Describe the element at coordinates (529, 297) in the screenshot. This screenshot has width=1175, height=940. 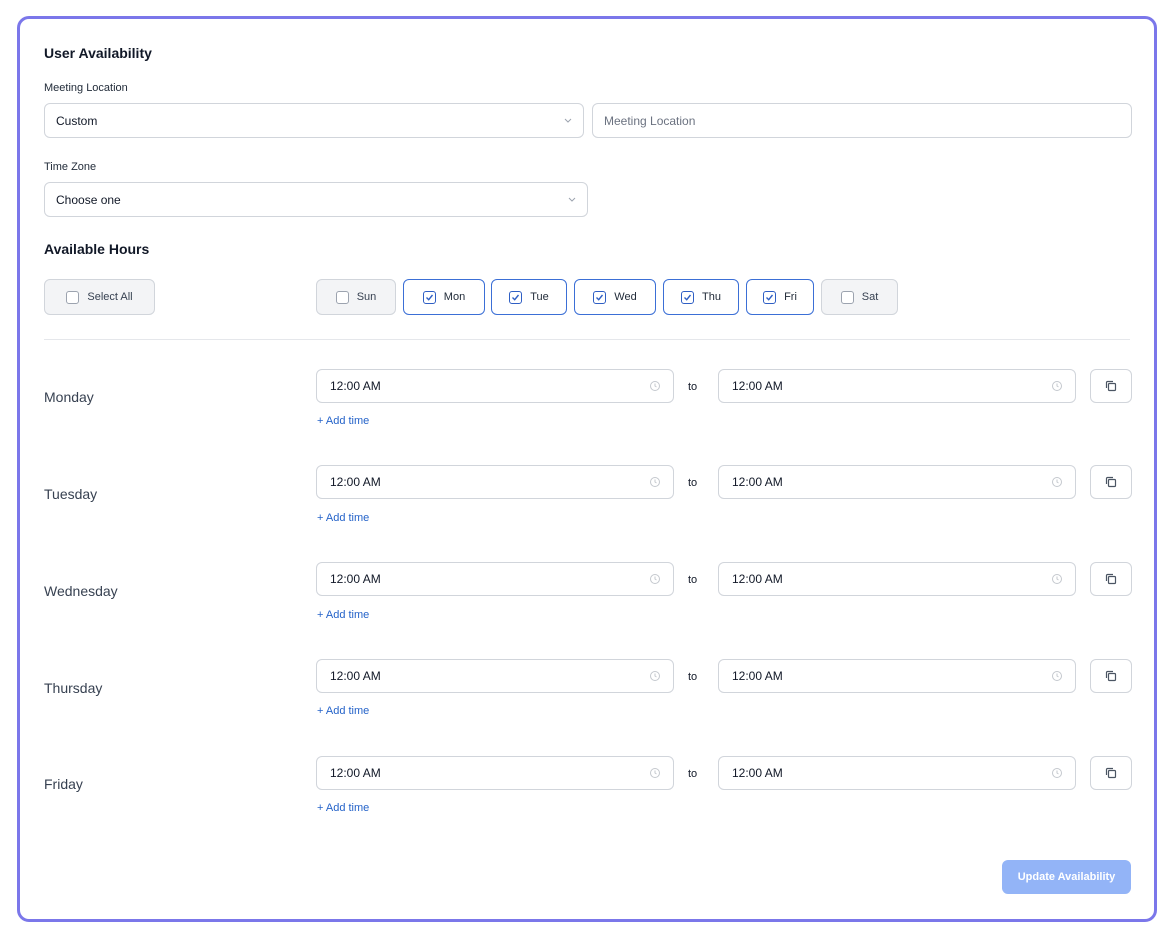
I see `day-toggle-tue: Tue` at that location.